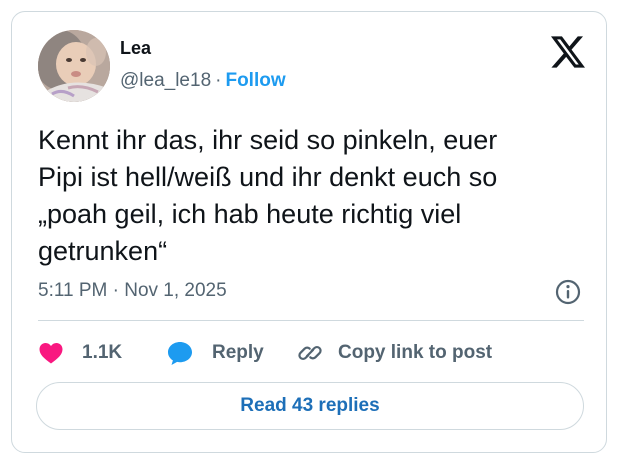 The image size is (620, 466). I want to click on action-bar: 1.1K Reply Copy link to post, so click(311, 353).